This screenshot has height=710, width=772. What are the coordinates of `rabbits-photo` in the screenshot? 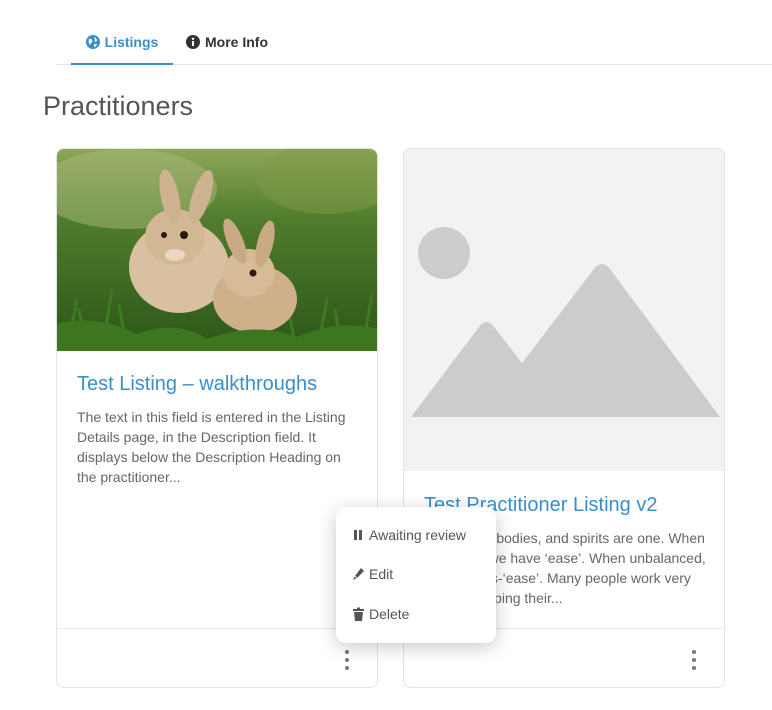 It's located at (217, 250).